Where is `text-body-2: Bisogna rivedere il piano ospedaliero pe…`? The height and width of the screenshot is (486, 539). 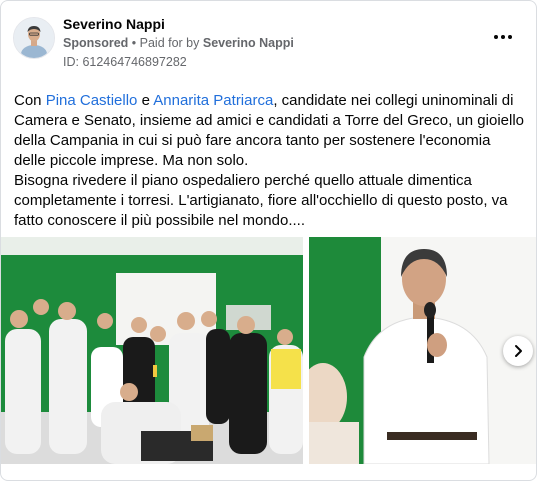 text-body-2: Bisogna rivedere il piano ospedaliero pe… is located at coordinates (261, 200).